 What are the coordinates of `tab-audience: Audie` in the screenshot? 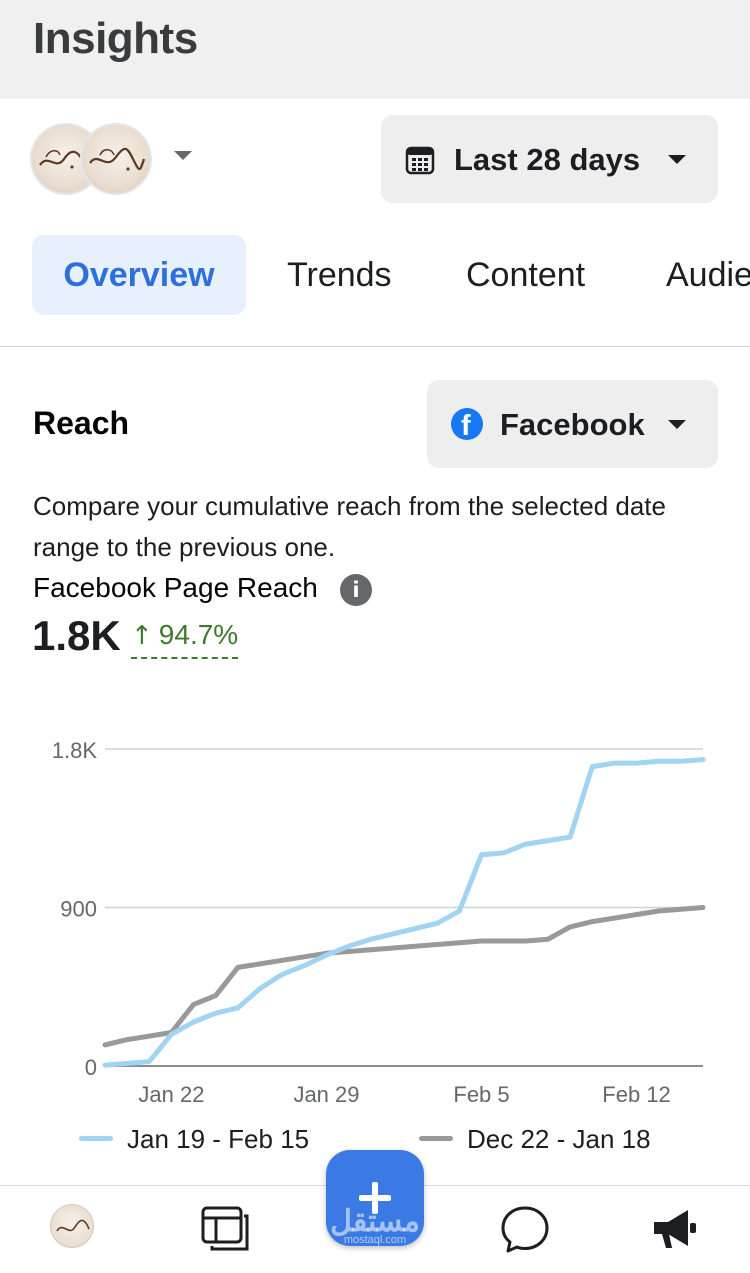 It's located at (708, 275).